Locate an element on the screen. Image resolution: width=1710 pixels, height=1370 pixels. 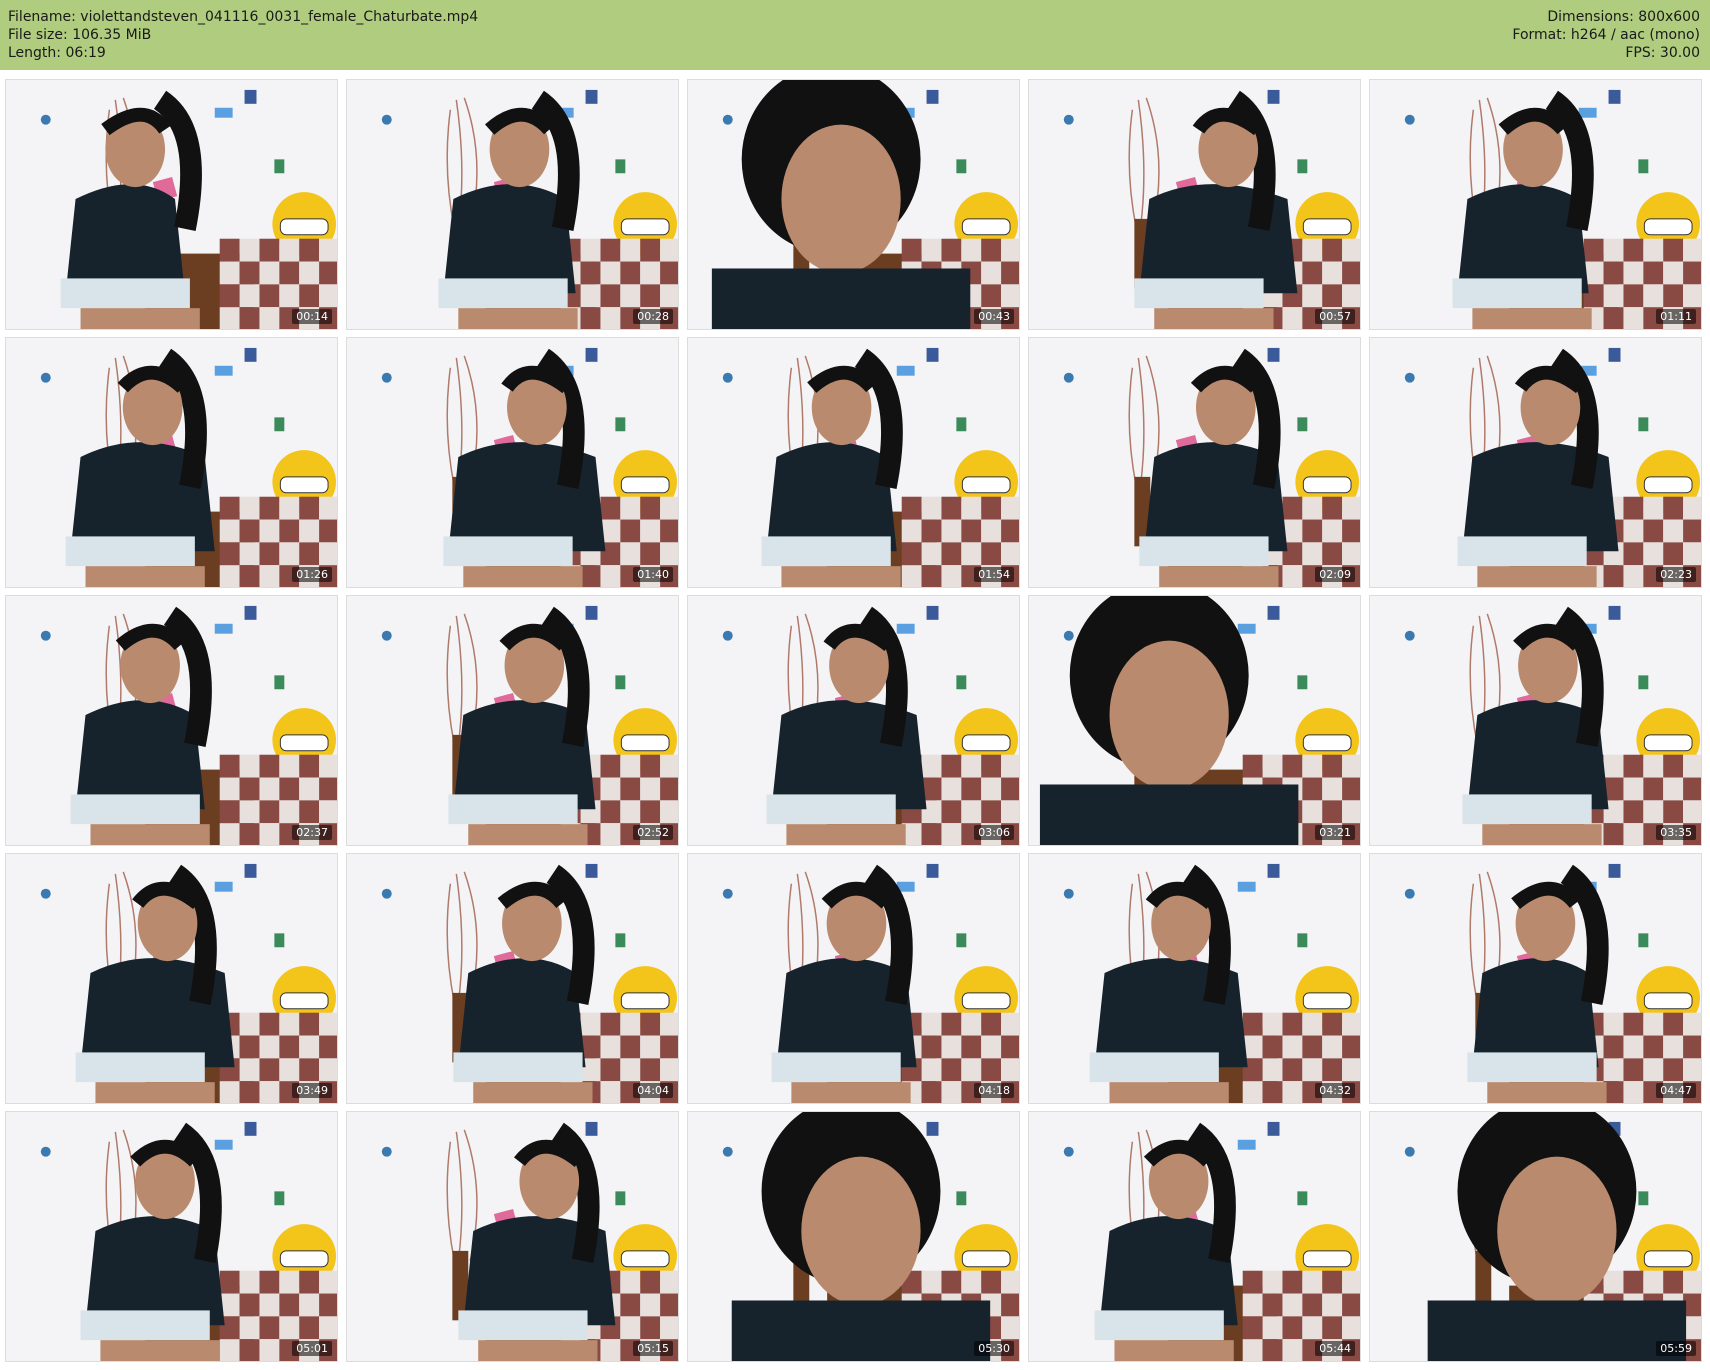
video-thumbnail: 02:09 is located at coordinates (1194, 462).